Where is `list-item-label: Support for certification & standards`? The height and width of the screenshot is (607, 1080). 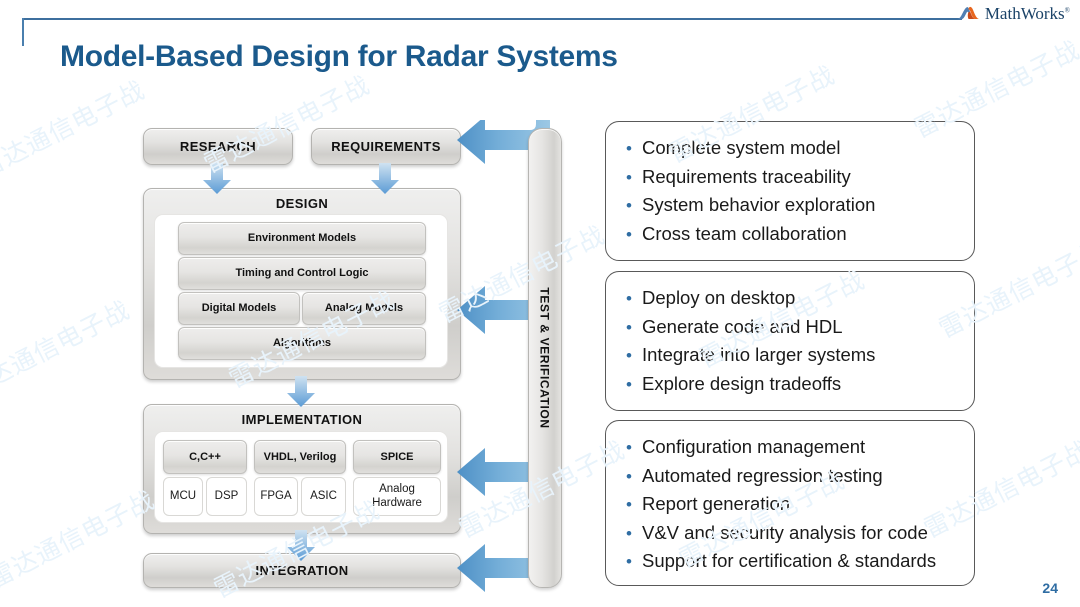
list-item-label: Support for certification & standards is located at coordinates (789, 560).